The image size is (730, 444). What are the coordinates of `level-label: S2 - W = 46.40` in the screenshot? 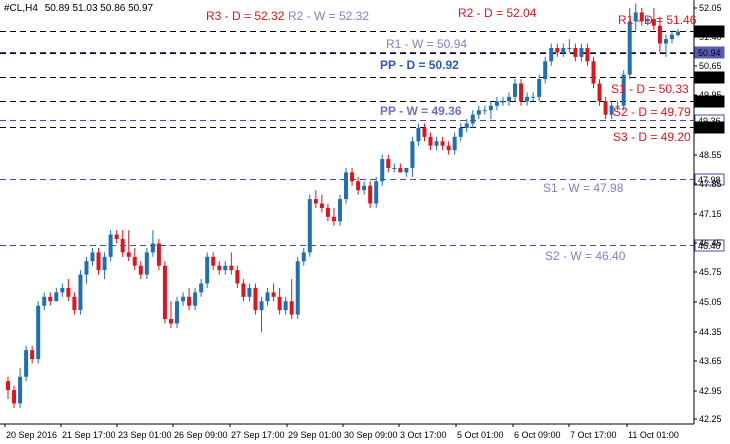 It's located at (585, 256).